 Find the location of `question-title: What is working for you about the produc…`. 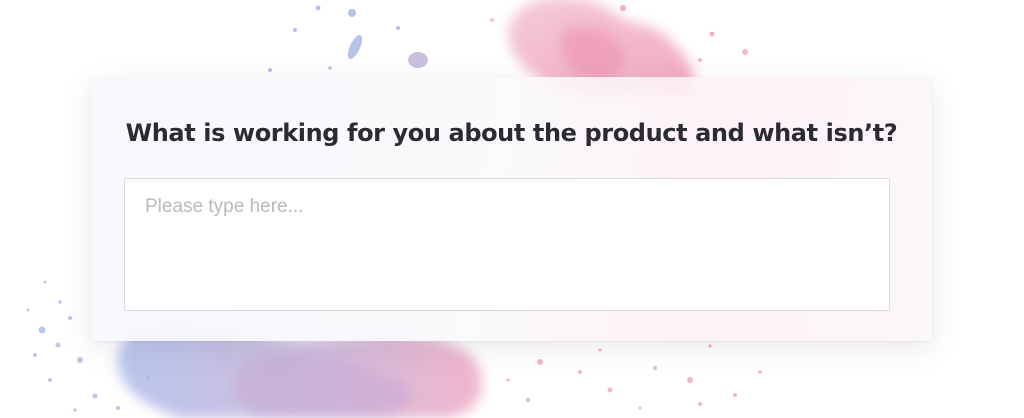

question-title: What is working for you about the produc… is located at coordinates (511, 133).